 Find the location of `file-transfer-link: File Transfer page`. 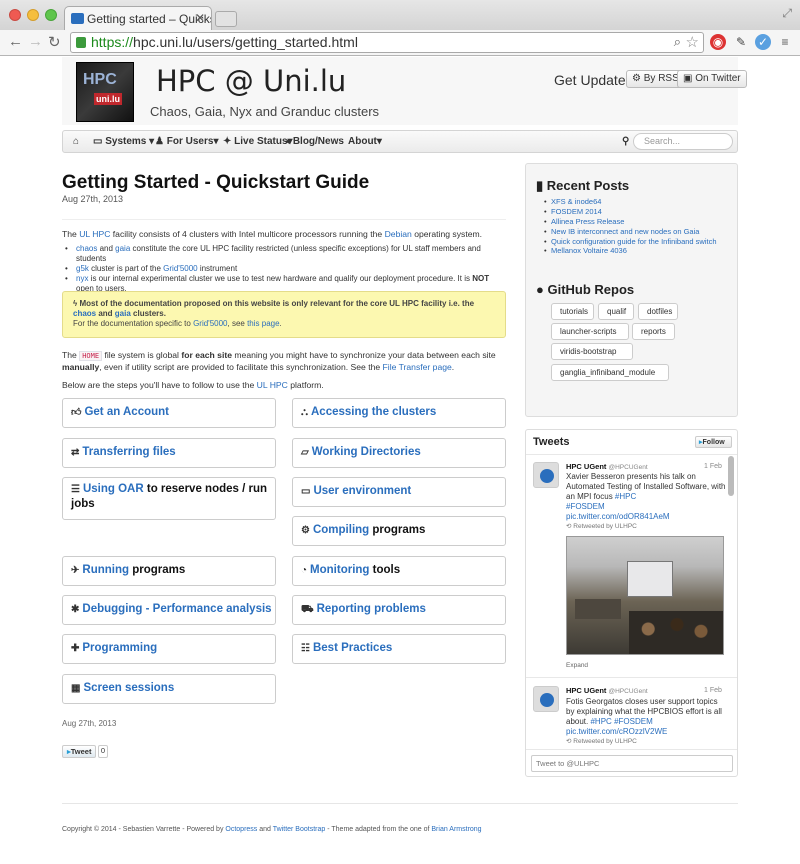

file-transfer-link: File Transfer page is located at coordinates (417, 367).